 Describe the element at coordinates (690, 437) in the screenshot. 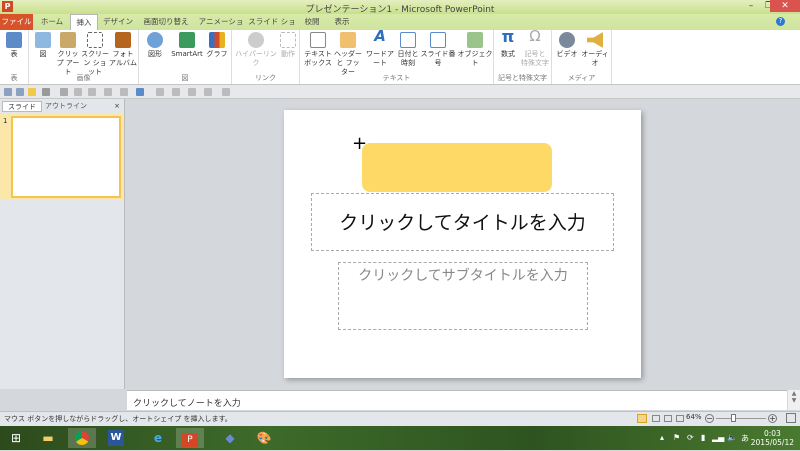

I see `sync-icon: ⟳` at that location.